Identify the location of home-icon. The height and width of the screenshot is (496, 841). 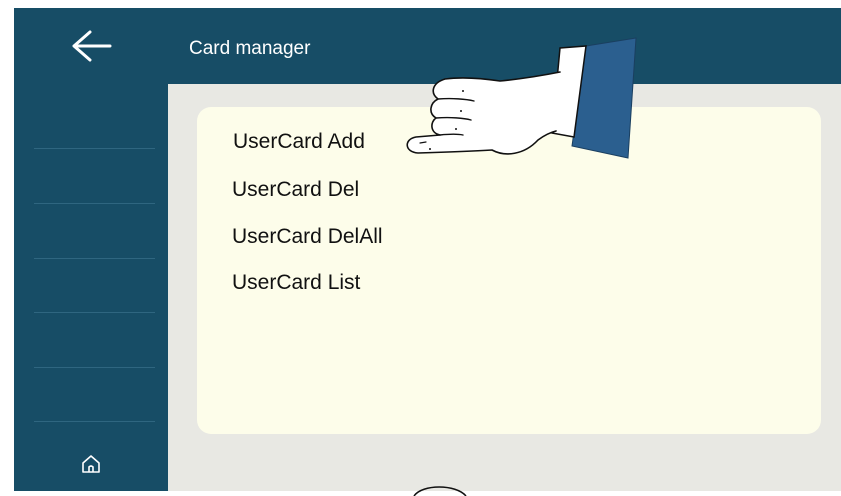
(91, 464).